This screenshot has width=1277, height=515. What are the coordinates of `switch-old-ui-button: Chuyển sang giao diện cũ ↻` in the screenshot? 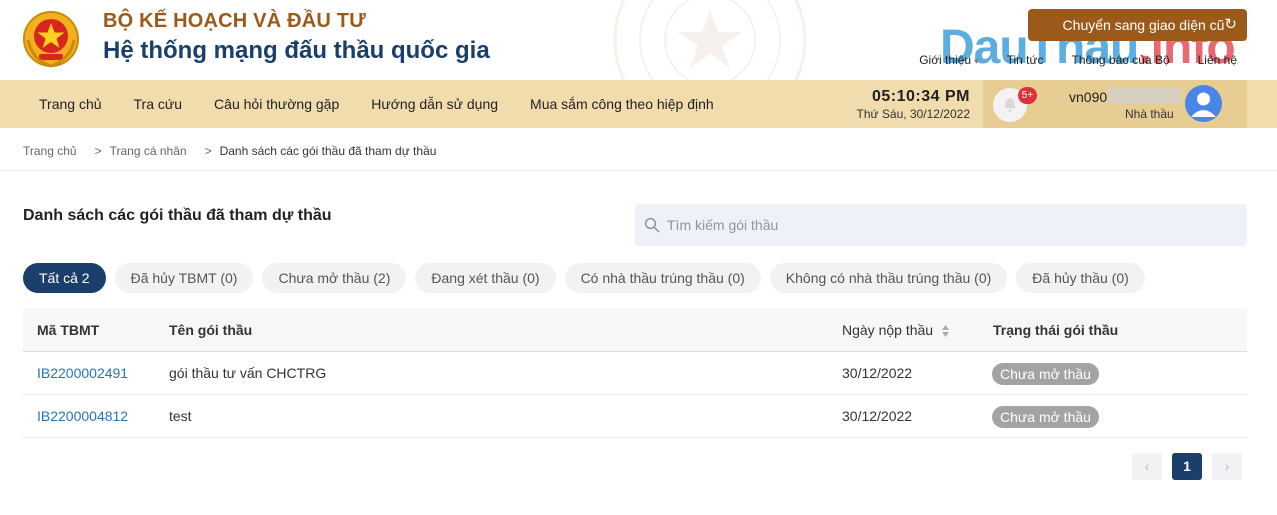 It's located at (1137, 25).